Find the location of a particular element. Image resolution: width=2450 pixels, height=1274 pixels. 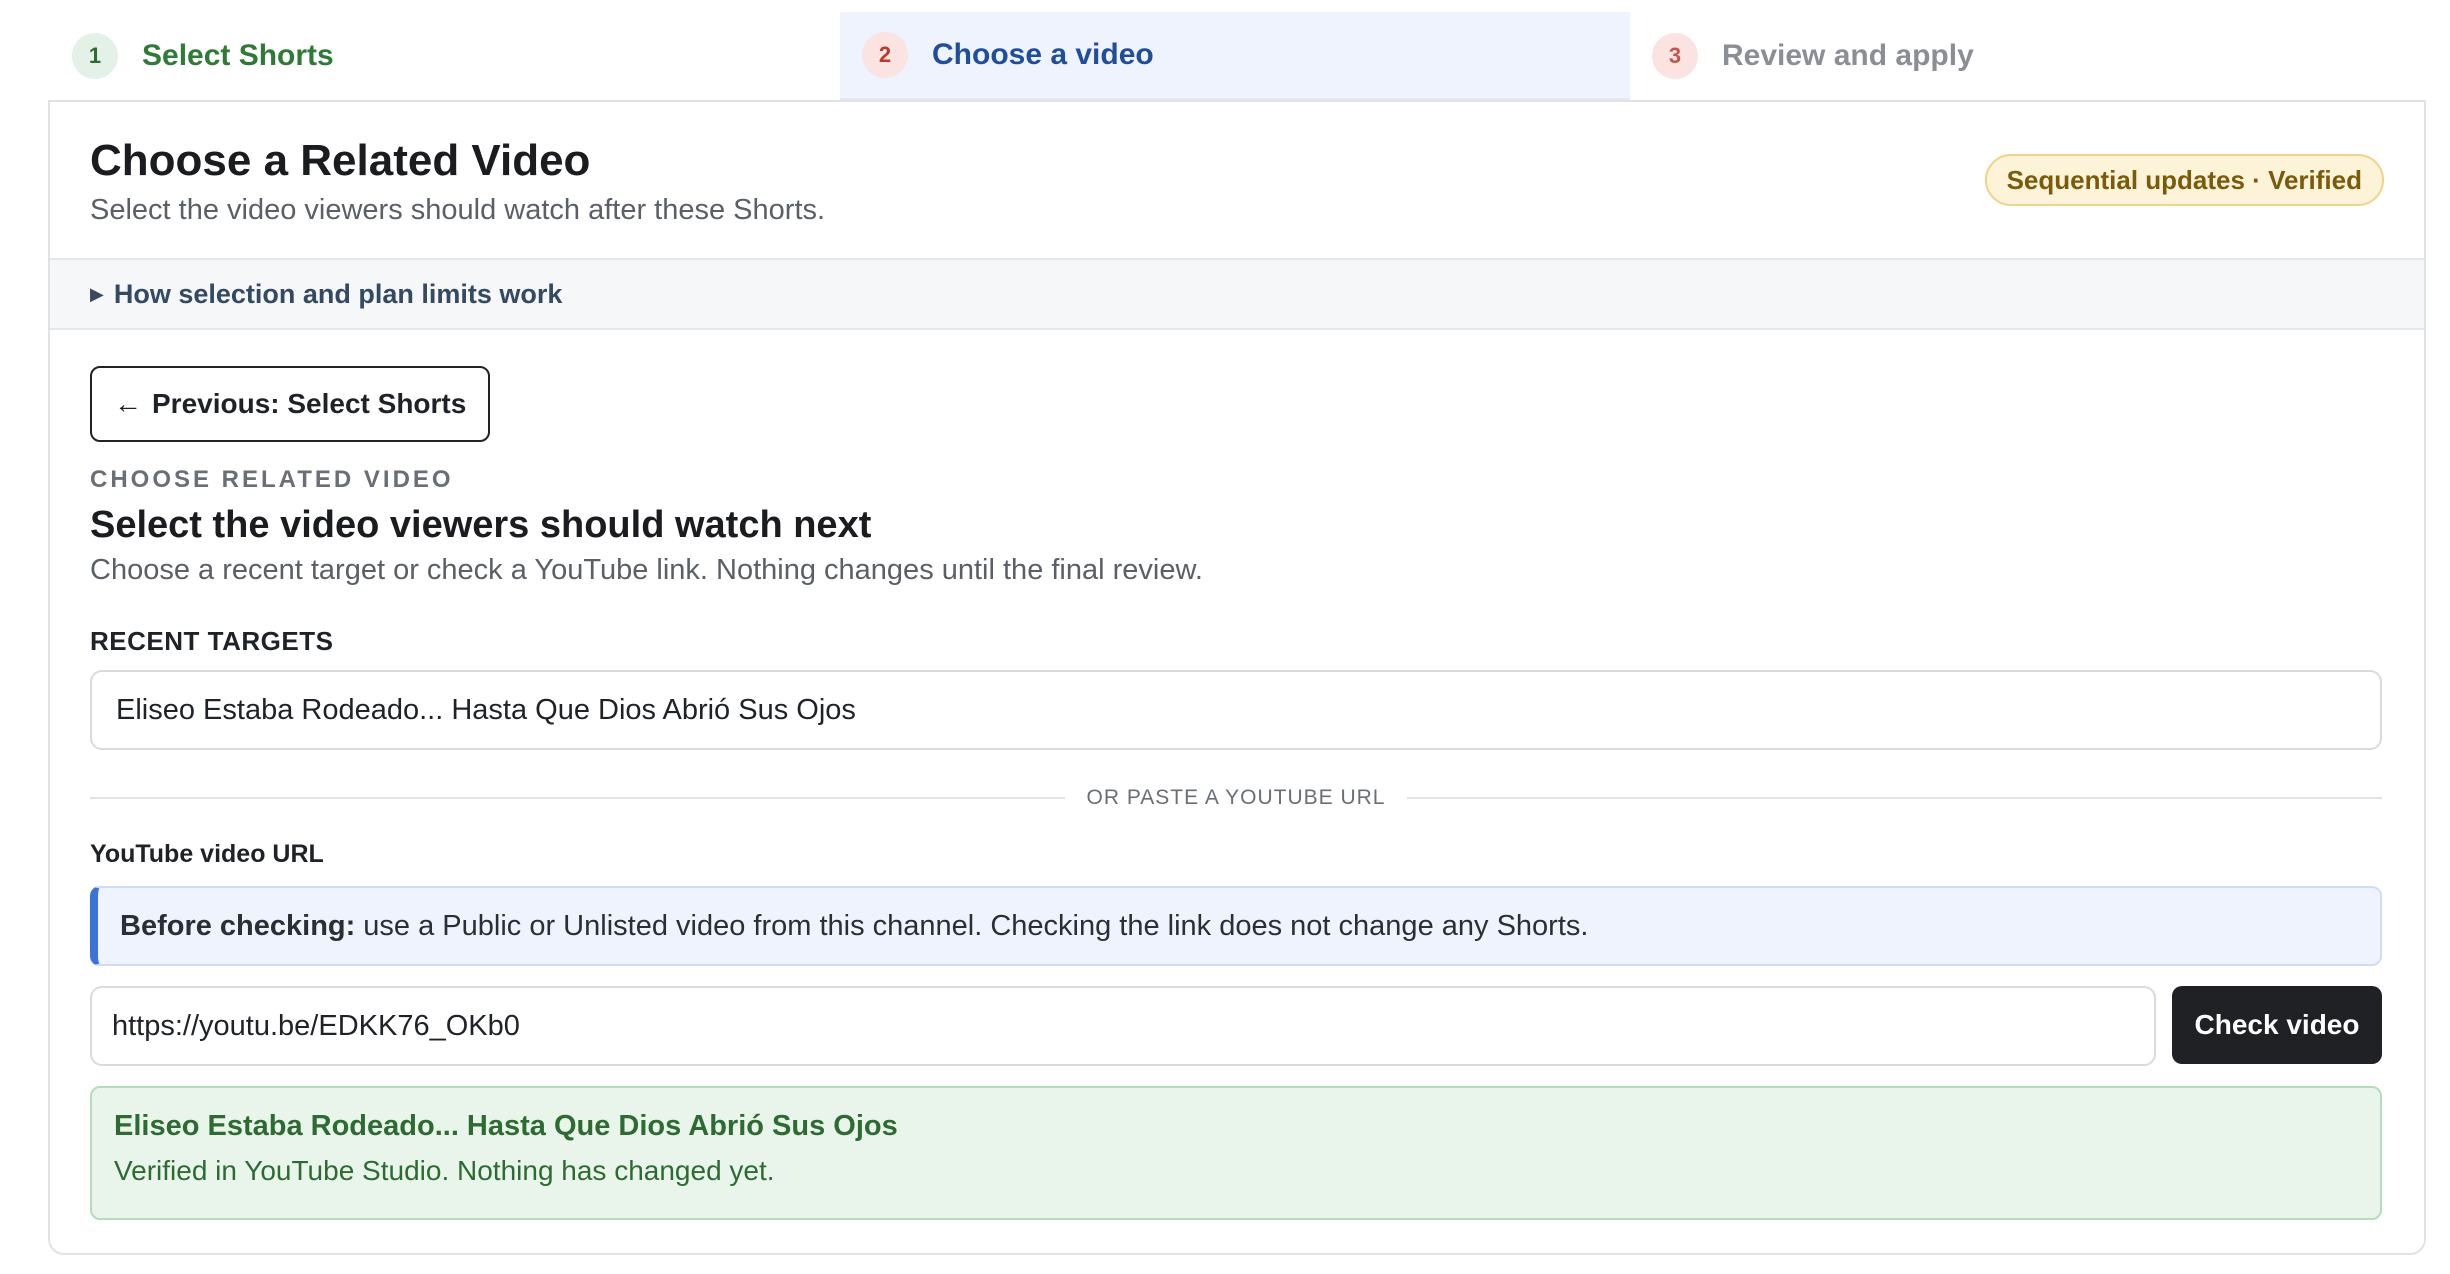

step-choose-video: 2 Choose a video is located at coordinates (1235, 56).